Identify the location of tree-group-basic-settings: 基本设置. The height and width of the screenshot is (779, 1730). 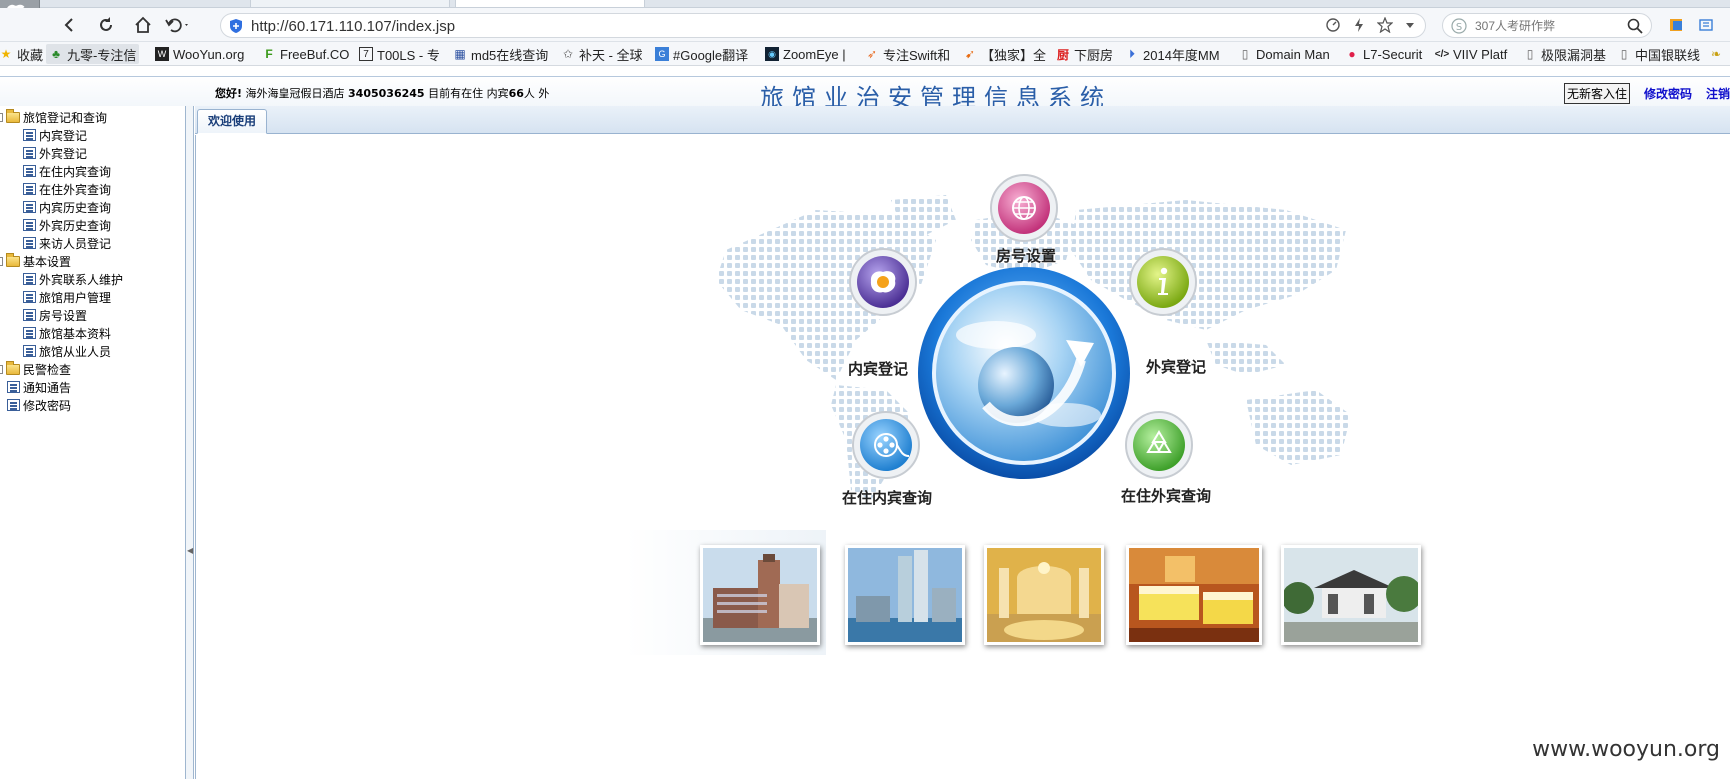
(35, 261).